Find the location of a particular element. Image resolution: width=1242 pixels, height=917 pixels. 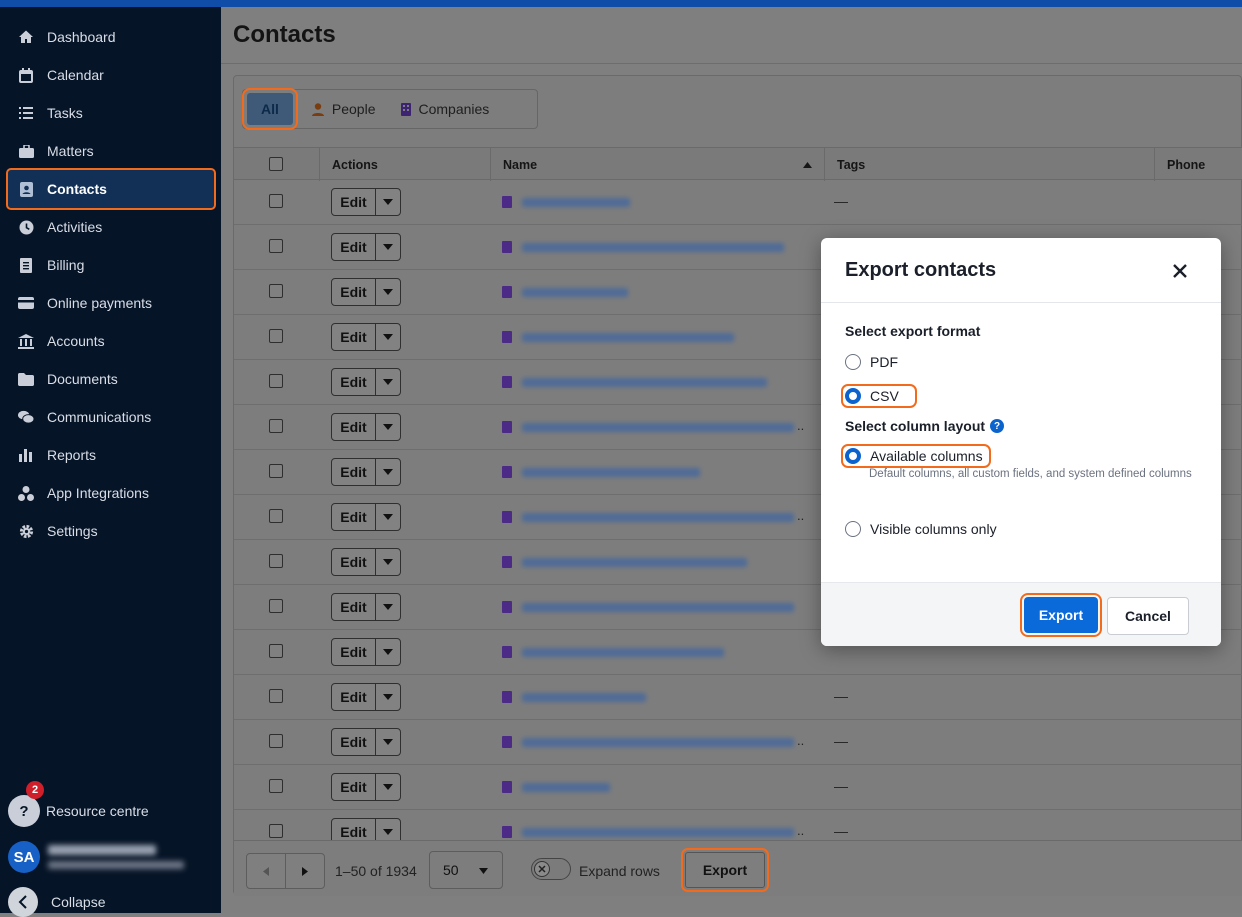

sidebar-item-matters: Matters is located at coordinates (111, 151).